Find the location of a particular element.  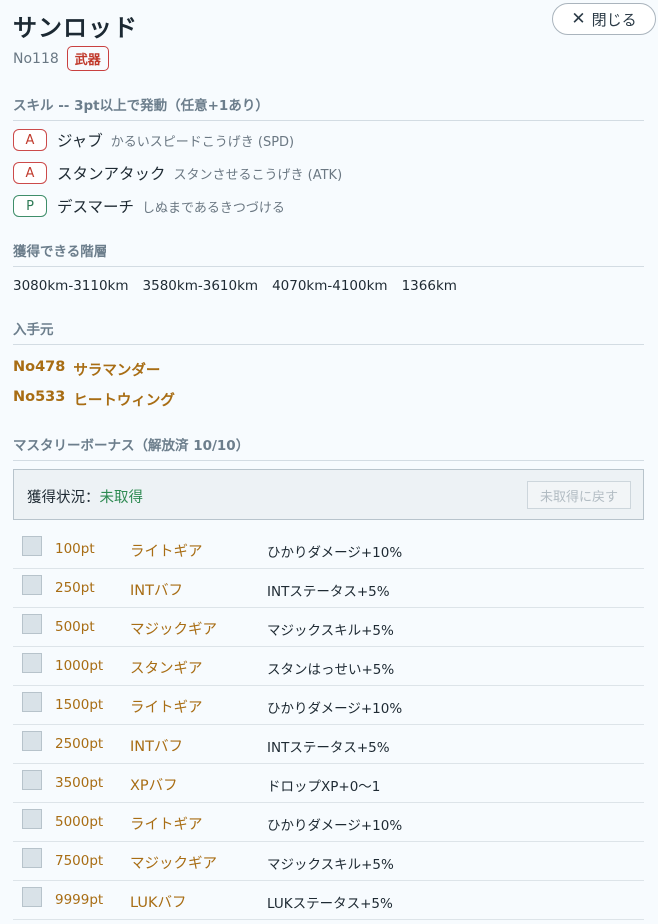

floor-range: 4070km-4100km is located at coordinates (330, 286).